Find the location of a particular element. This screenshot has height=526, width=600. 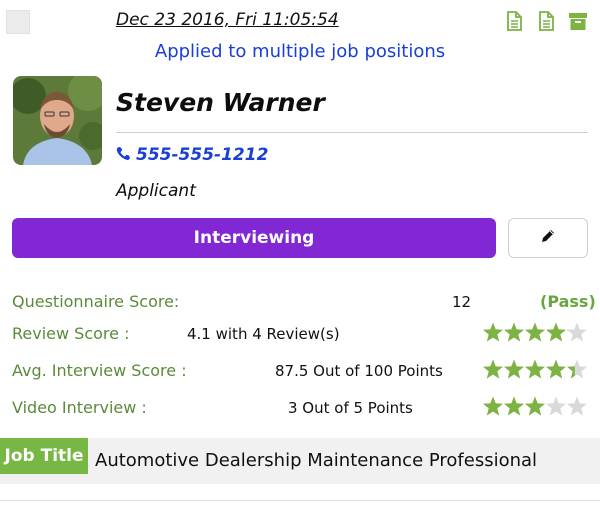

score-label: Questionnaire Score: is located at coordinates (96, 301).